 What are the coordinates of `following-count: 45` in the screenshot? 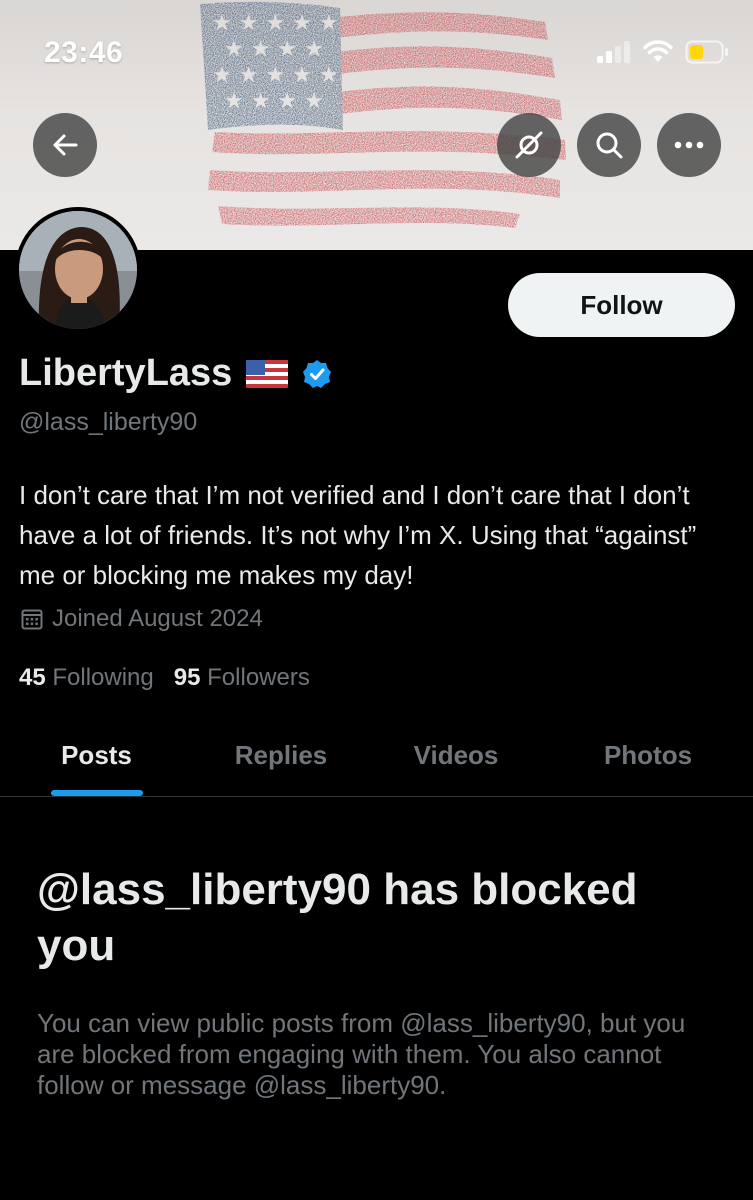 It's located at (32, 677).